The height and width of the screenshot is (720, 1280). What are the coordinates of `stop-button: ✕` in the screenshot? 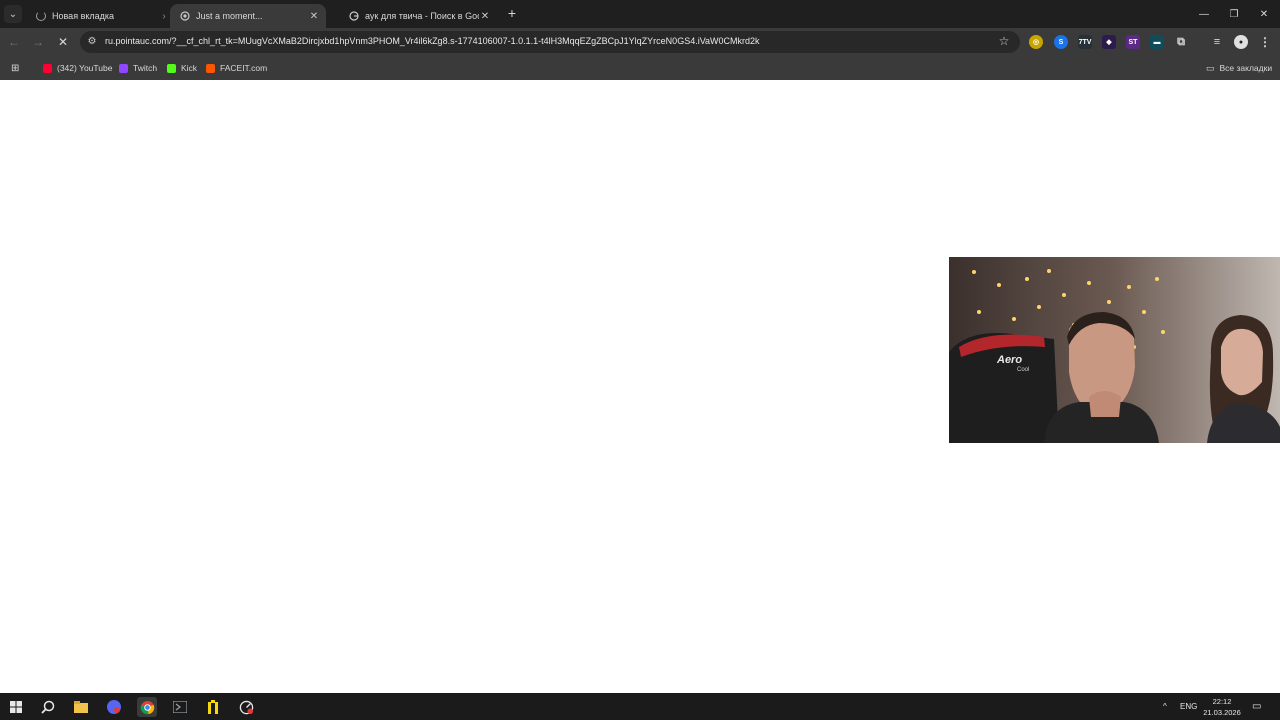 It's located at (63, 42).